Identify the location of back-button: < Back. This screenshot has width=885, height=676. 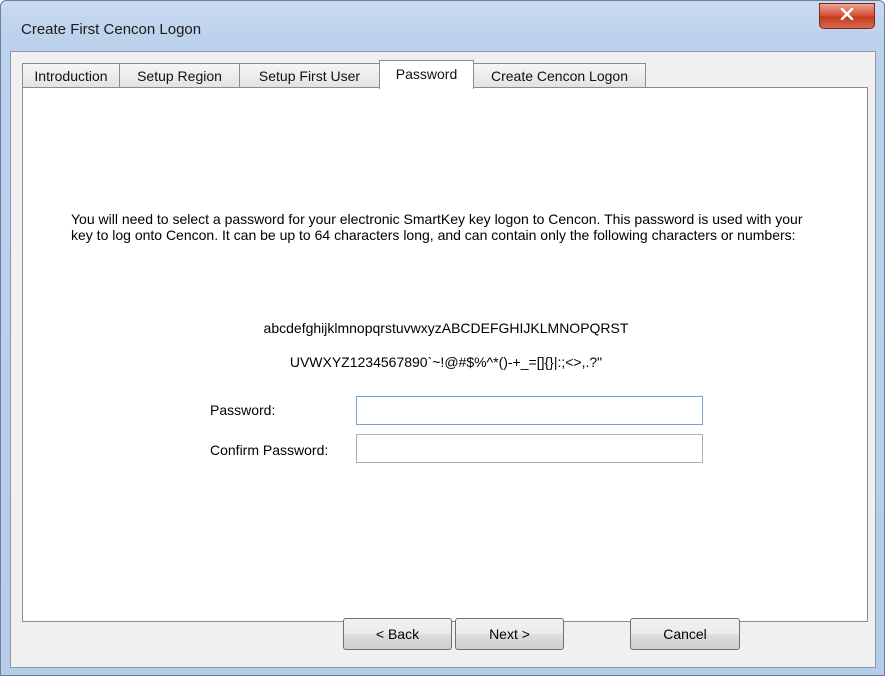
(397, 634).